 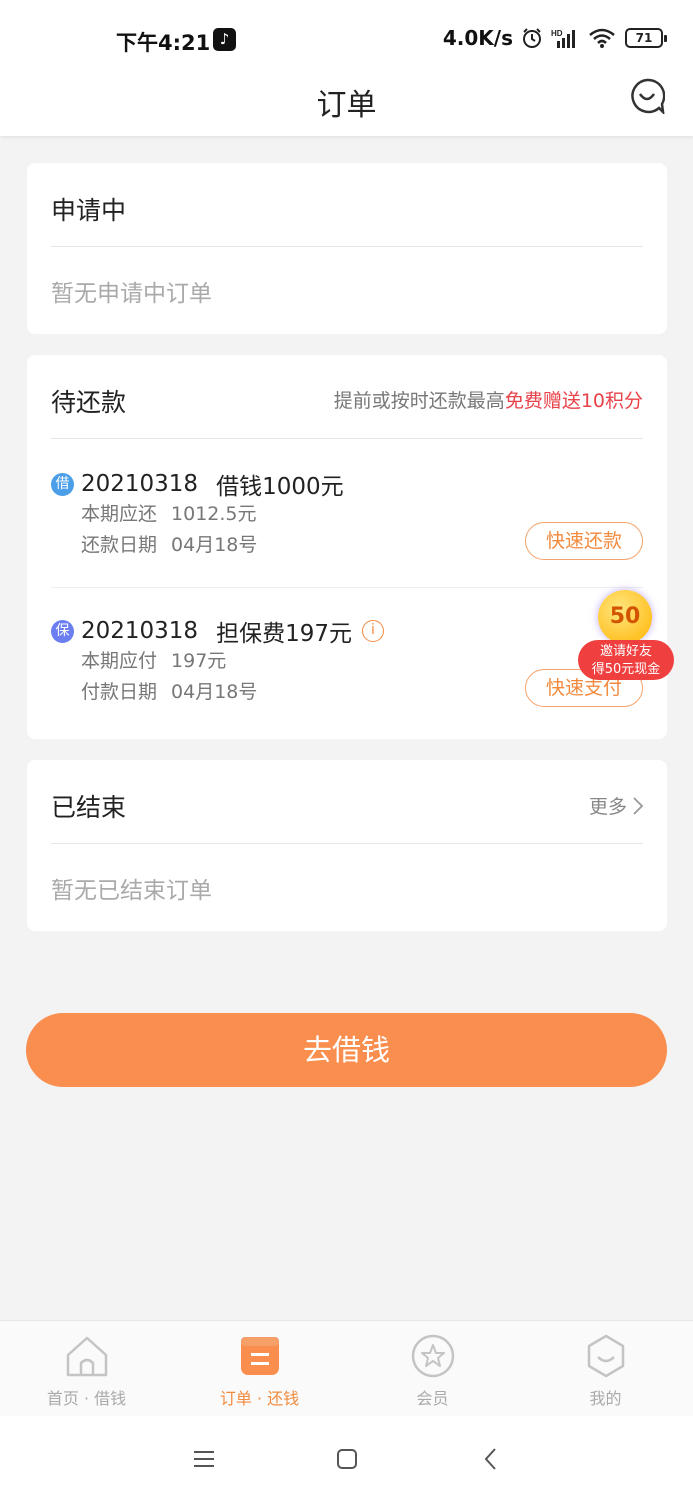 What do you see at coordinates (131, 891) in the screenshot?
I see `finished-empty-text: 暂无已结束订单` at bounding box center [131, 891].